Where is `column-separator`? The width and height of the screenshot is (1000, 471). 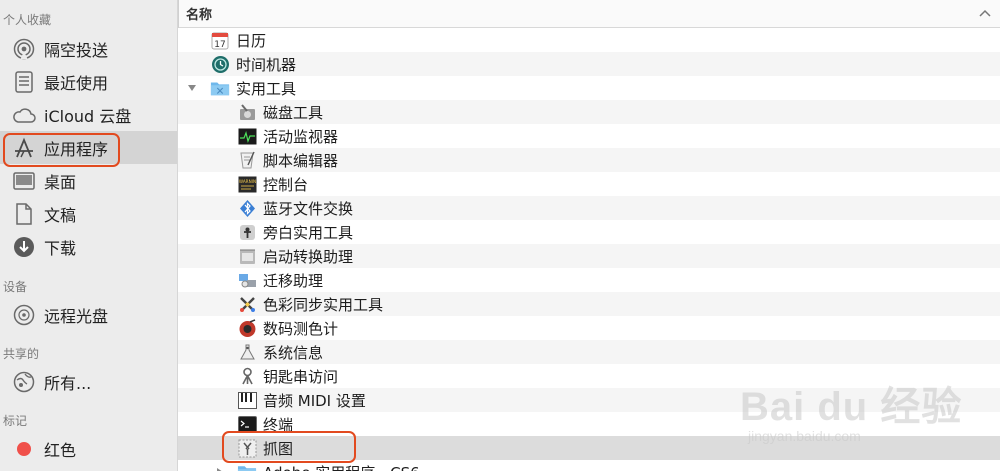 column-separator is located at coordinates (178, 14).